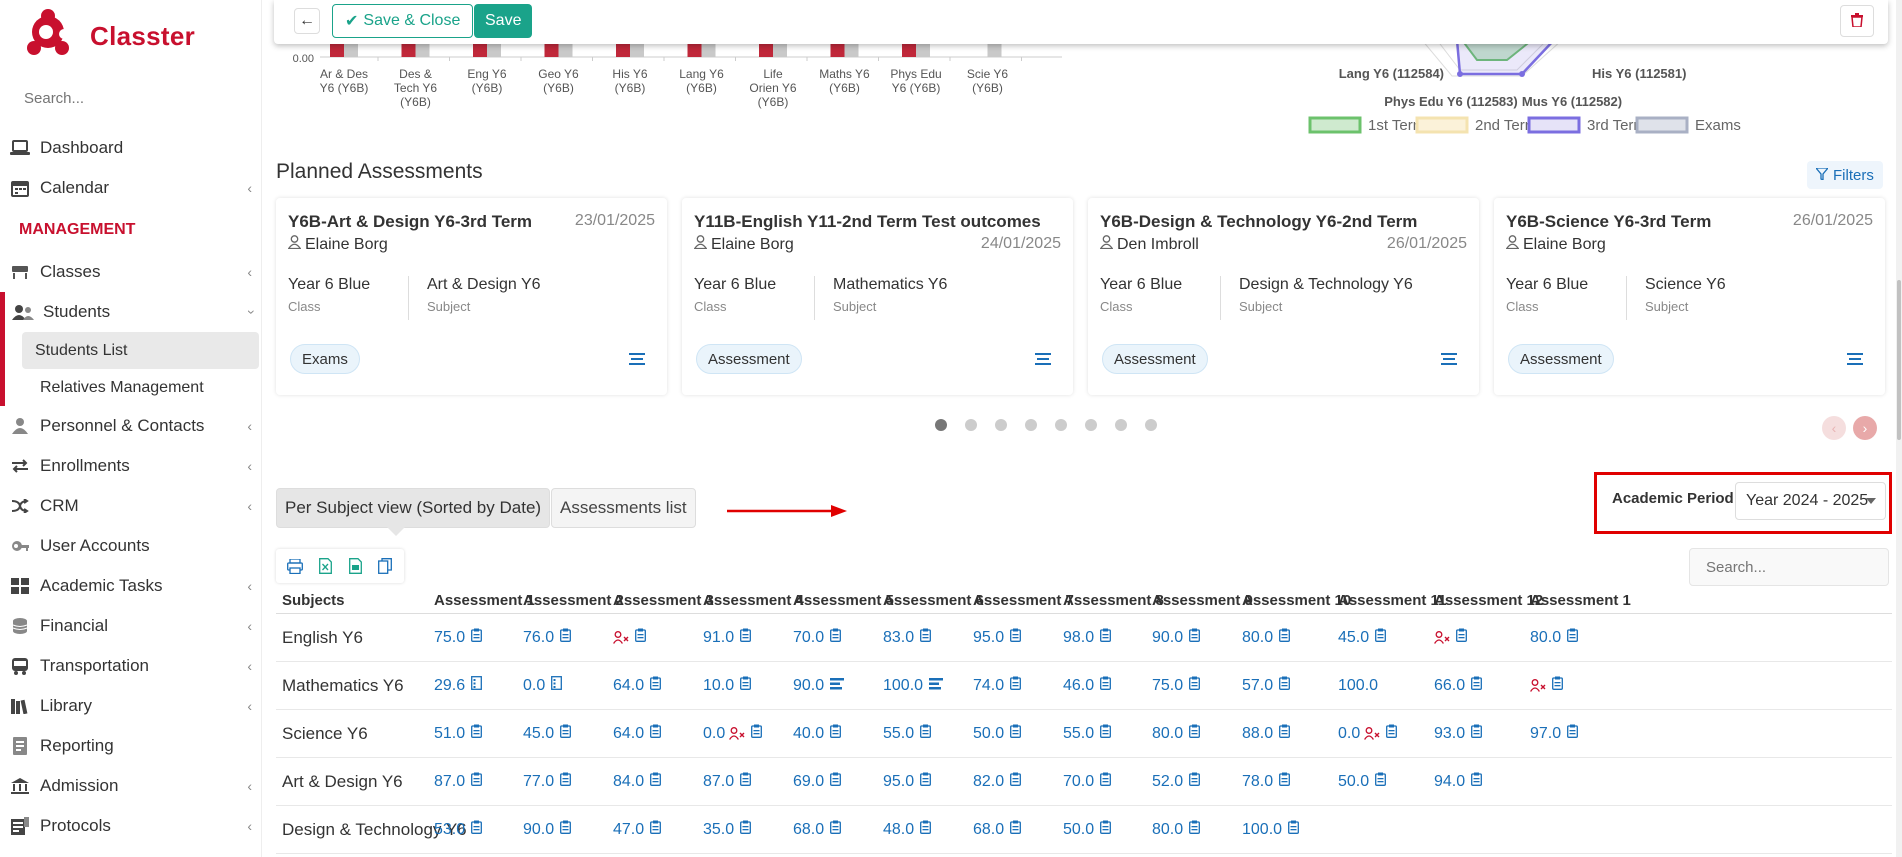 The image size is (1902, 857). What do you see at coordinates (1545, 734) in the screenshot?
I see `grade-value: 97.0` at bounding box center [1545, 734].